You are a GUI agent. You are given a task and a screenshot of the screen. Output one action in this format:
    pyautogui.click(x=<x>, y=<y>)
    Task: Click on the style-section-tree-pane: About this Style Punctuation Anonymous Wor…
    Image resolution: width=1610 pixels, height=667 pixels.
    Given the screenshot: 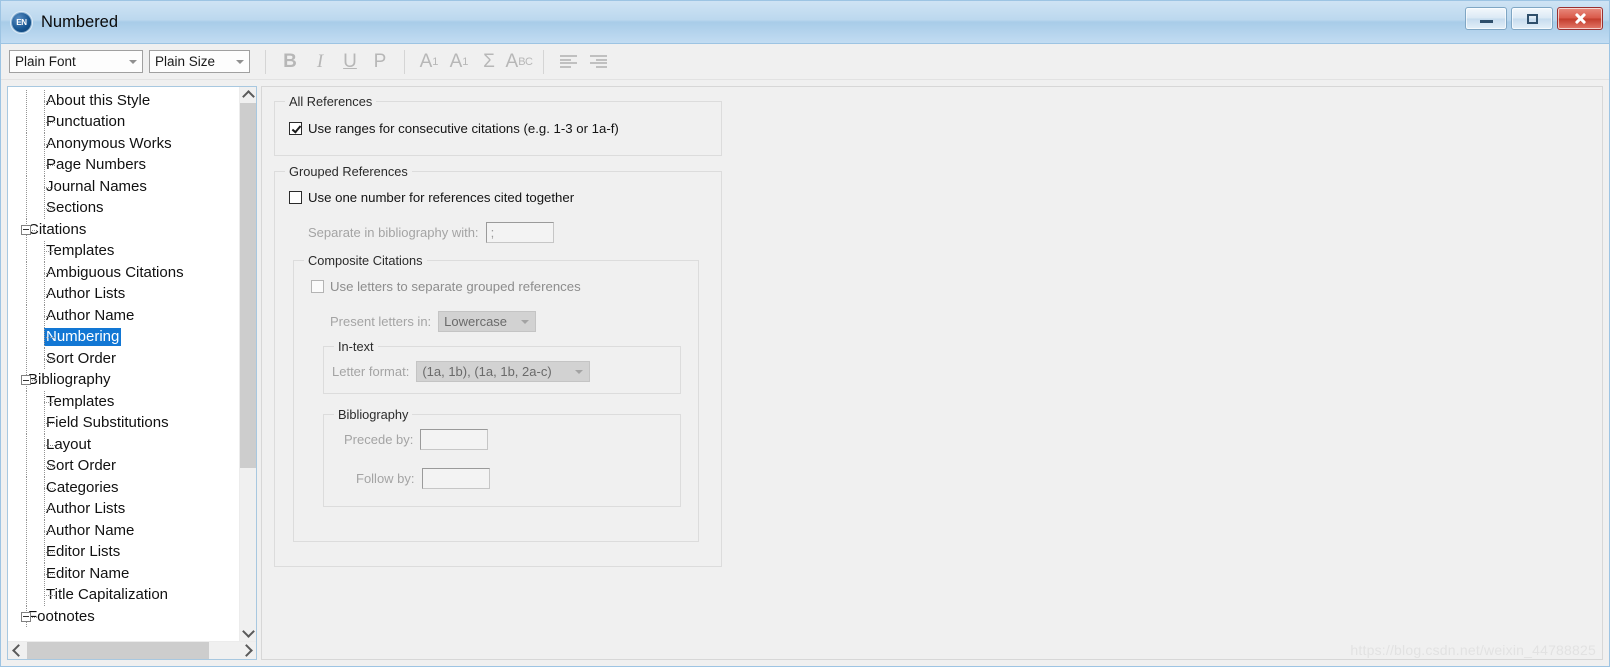 What is the action you would take?
    pyautogui.click(x=132, y=373)
    